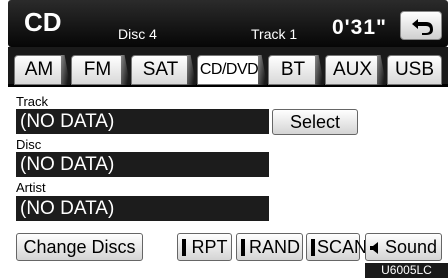 This screenshot has width=448, height=278. Describe the element at coordinates (359, 27) in the screenshot. I see `elapsed-time: 0'31"` at that location.